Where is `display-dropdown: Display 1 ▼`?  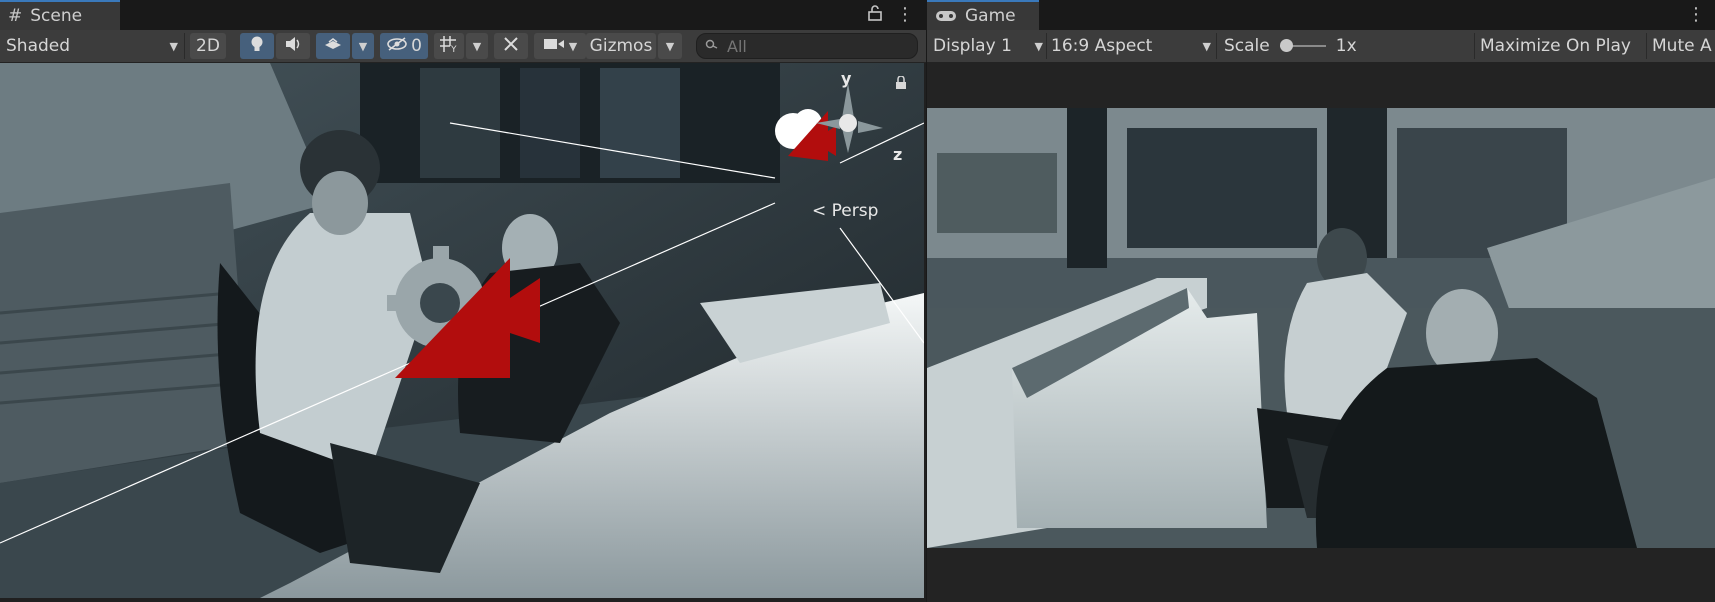
display-dropdown: Display 1 ▼ is located at coordinates (988, 46).